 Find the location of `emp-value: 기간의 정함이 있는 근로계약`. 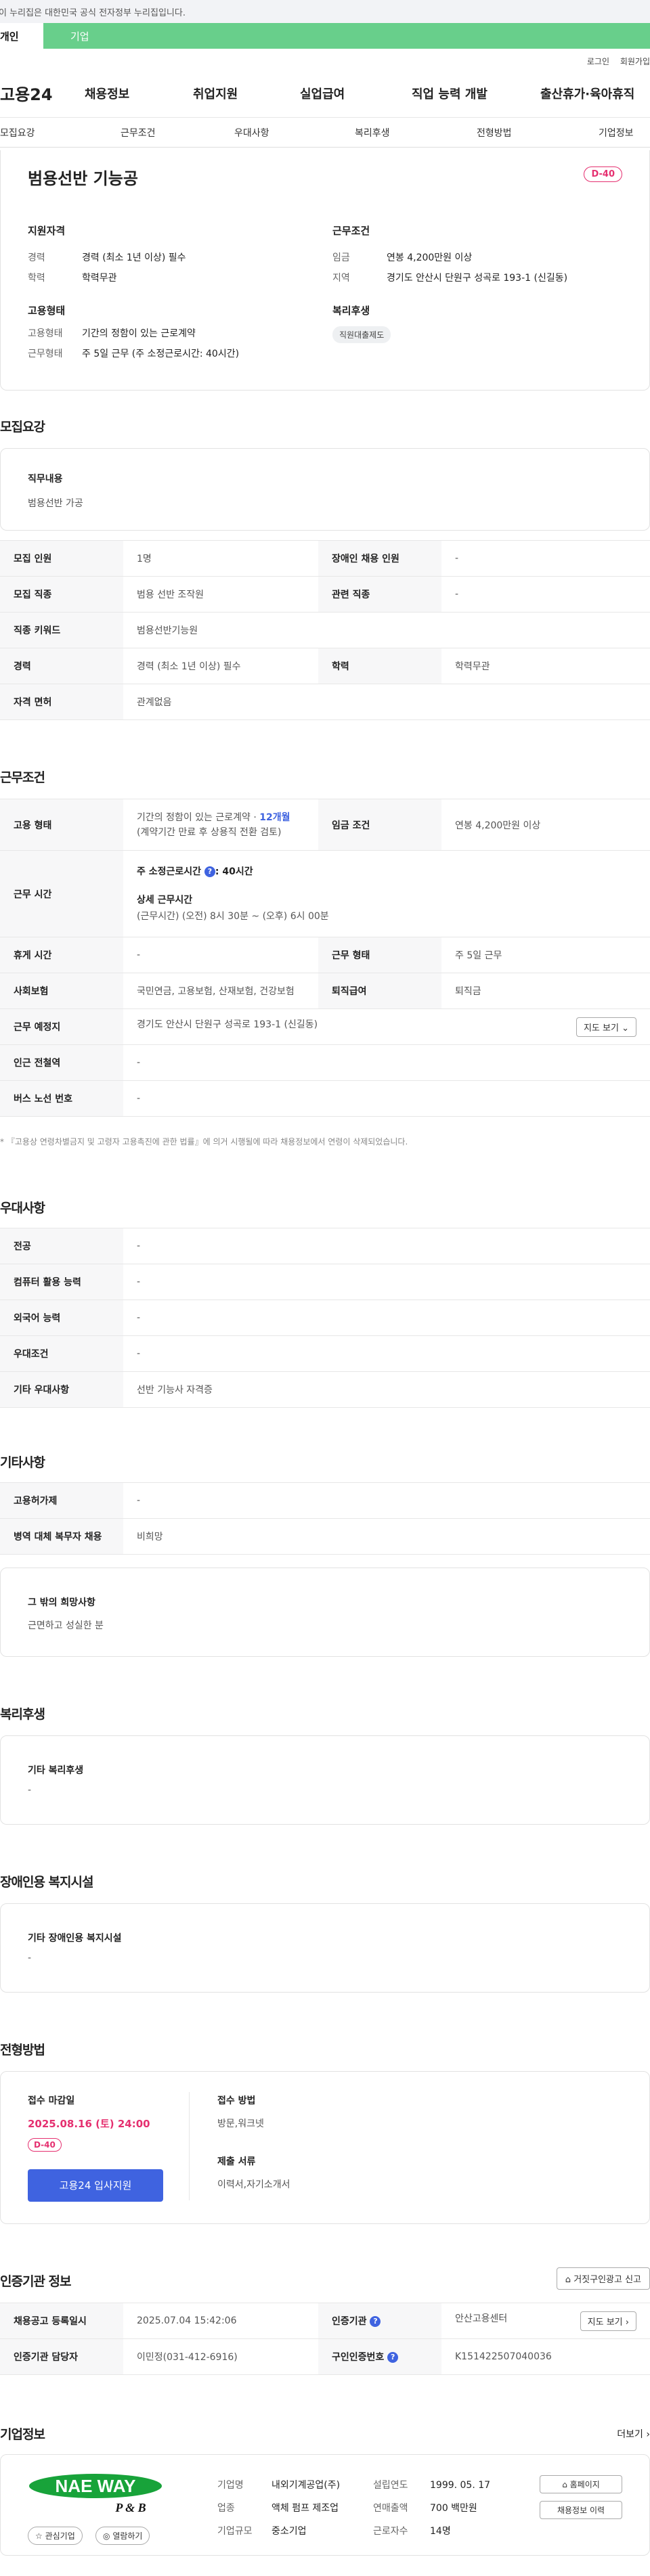

emp-value: 기간의 정함이 있는 근로계약 is located at coordinates (139, 333).